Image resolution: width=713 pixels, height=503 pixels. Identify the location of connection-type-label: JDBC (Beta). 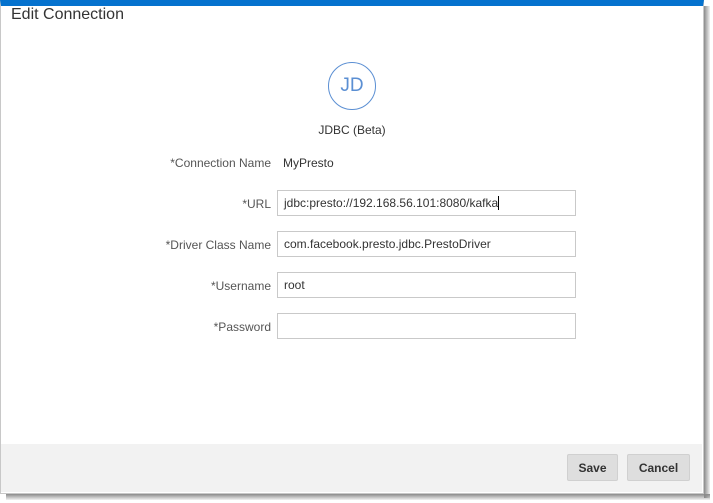
(352, 130).